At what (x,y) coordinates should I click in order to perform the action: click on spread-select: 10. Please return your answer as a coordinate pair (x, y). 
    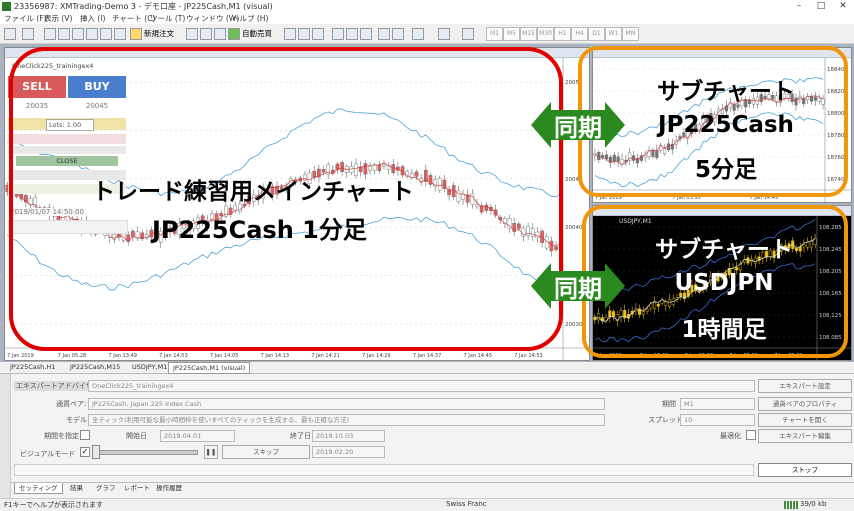
    Looking at the image, I should click on (717, 420).